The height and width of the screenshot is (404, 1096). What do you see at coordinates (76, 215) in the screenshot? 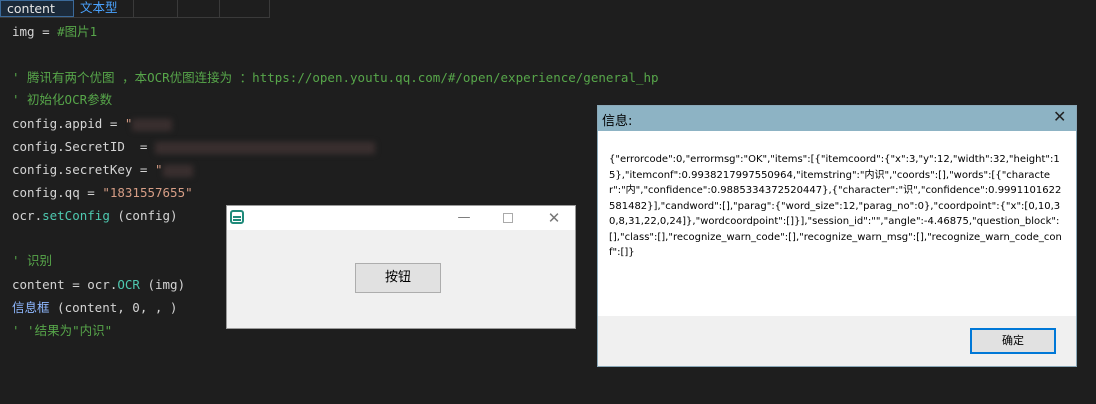
I see `function-name: setConfig` at bounding box center [76, 215].